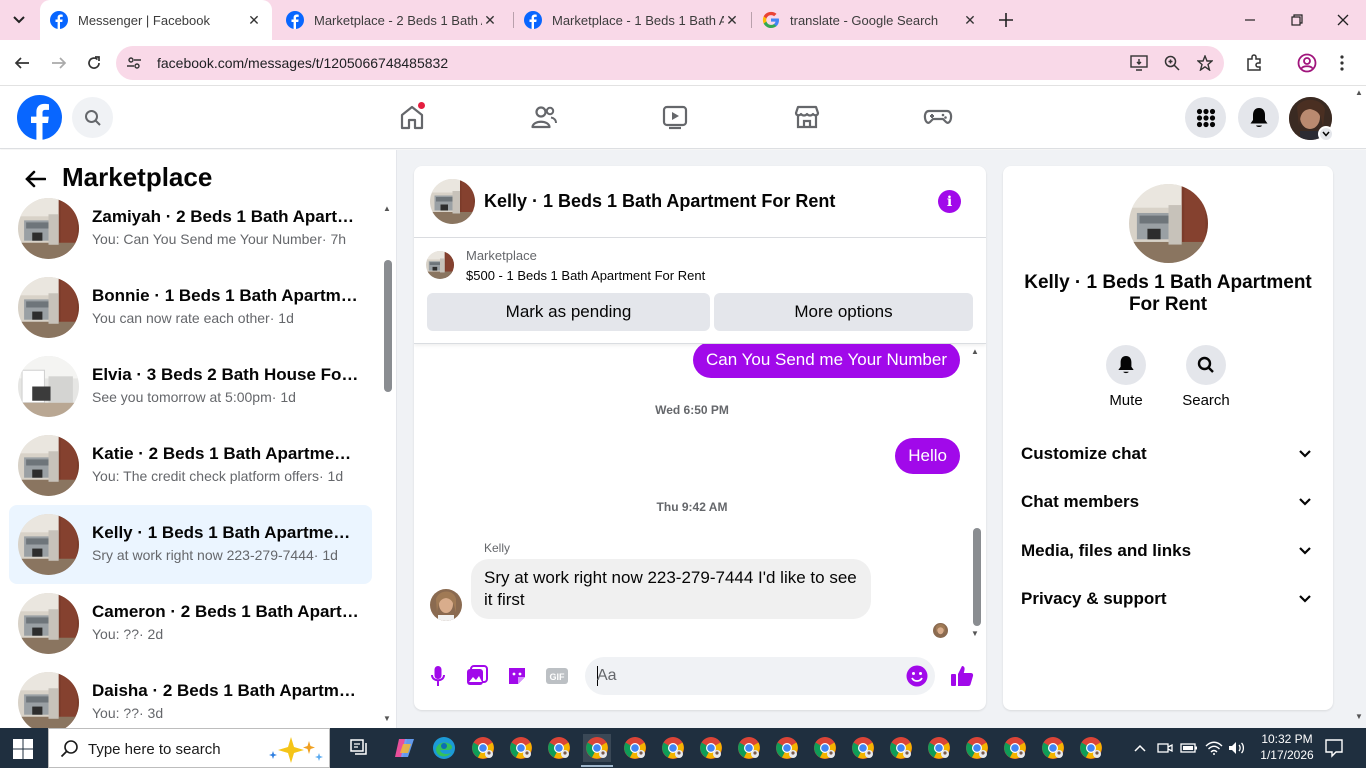 This screenshot has width=1366, height=768. What do you see at coordinates (477, 676) in the screenshot?
I see `photo-gallery-icon` at bounding box center [477, 676].